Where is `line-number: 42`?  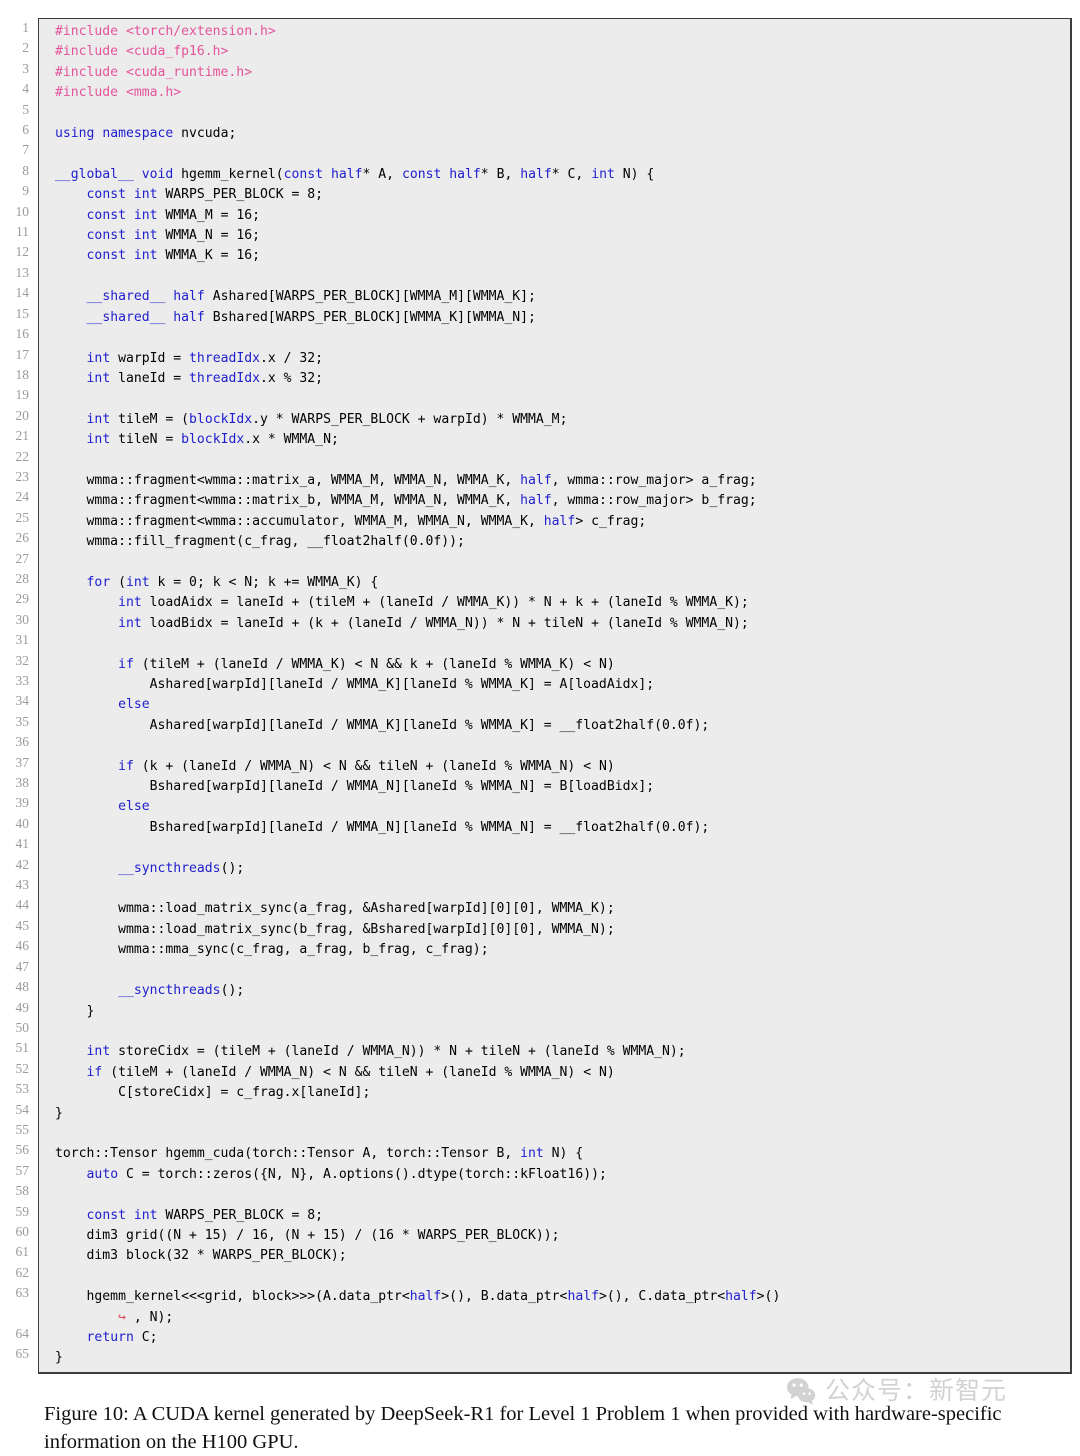 line-number: 42 is located at coordinates (22, 864).